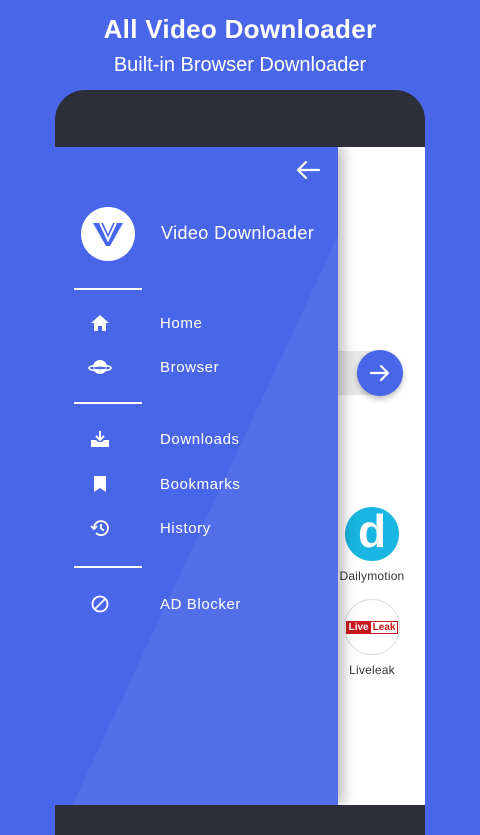  I want to click on dailymotion-logo: d, so click(372, 534).